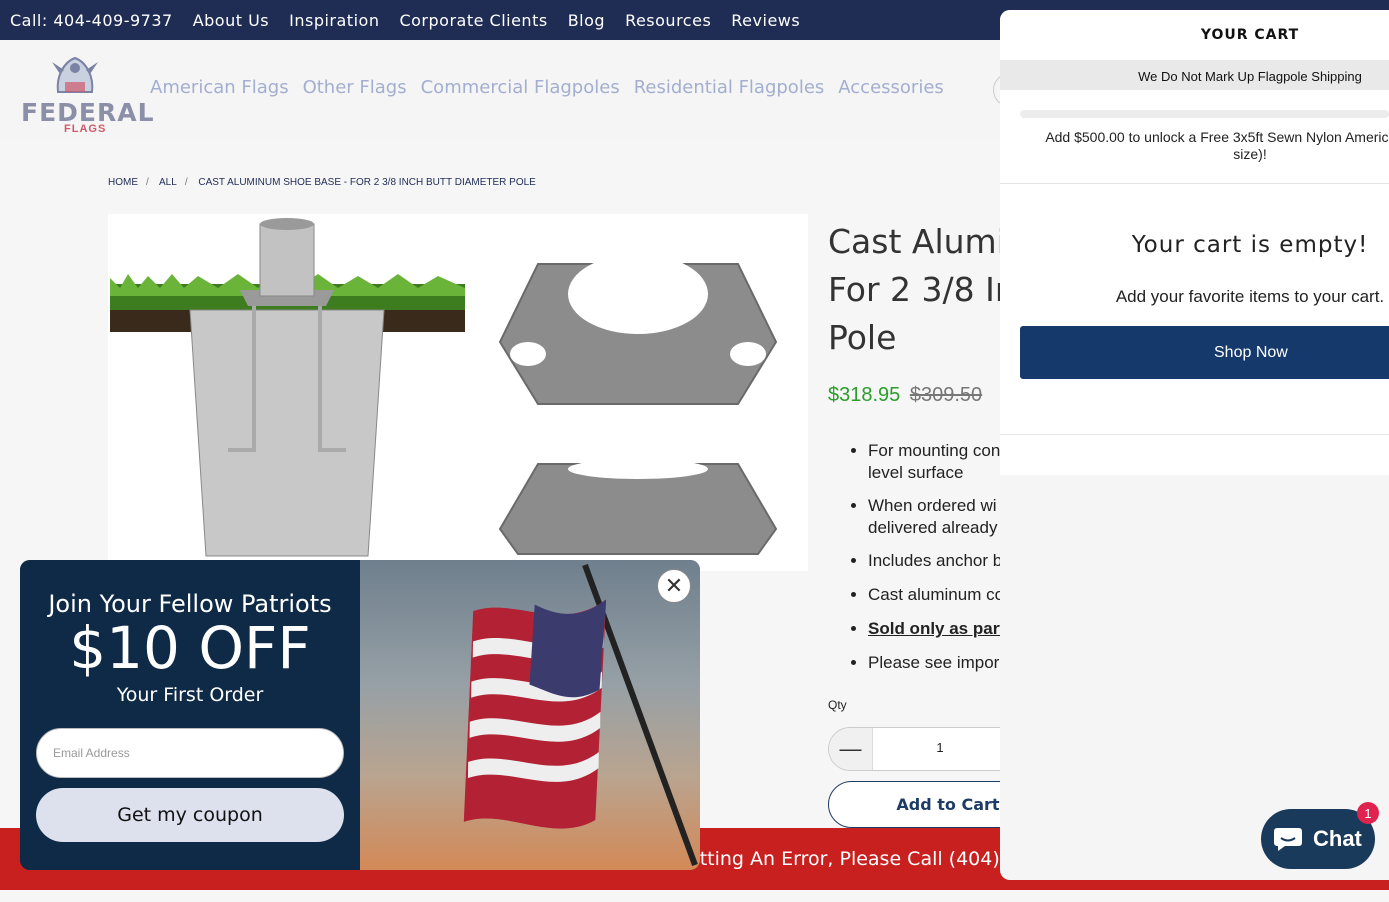 This screenshot has height=902, width=1389. I want to click on chat-label: Chat, so click(1337, 838).